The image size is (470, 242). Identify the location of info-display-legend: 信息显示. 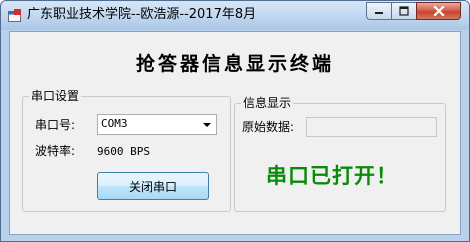
(267, 103).